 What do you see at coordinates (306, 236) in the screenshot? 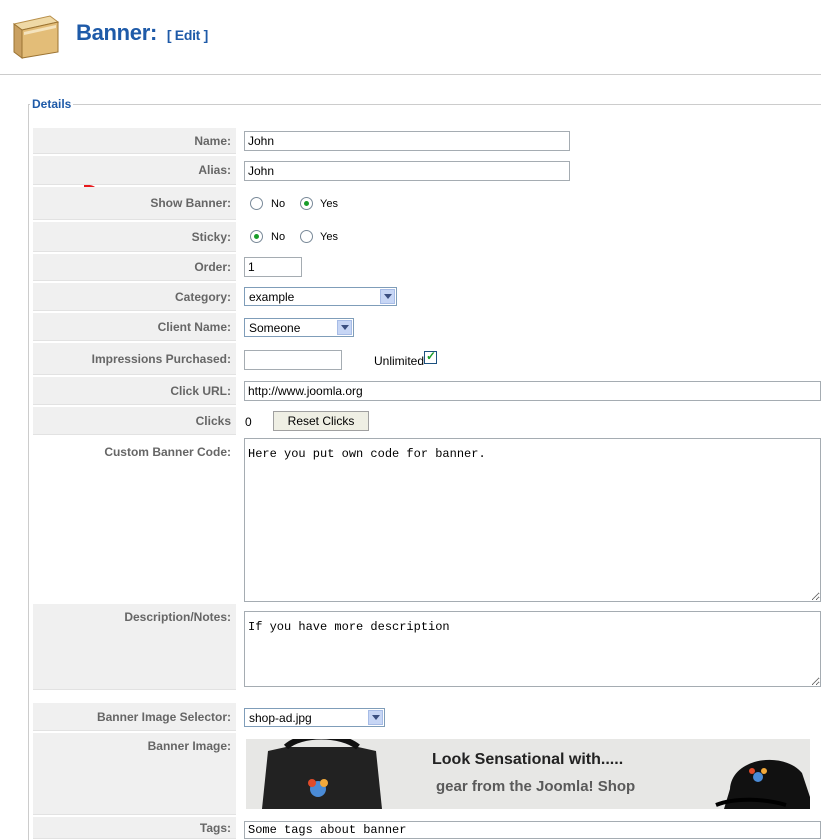
I see `sticky-yes-radio` at bounding box center [306, 236].